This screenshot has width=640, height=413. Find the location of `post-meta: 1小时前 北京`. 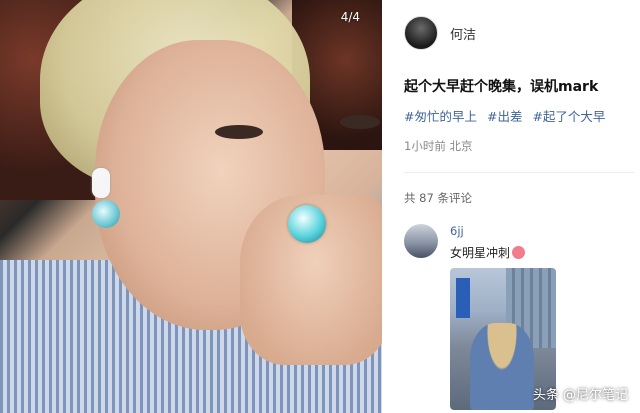

post-meta: 1小时前 北京 is located at coordinates (438, 146).